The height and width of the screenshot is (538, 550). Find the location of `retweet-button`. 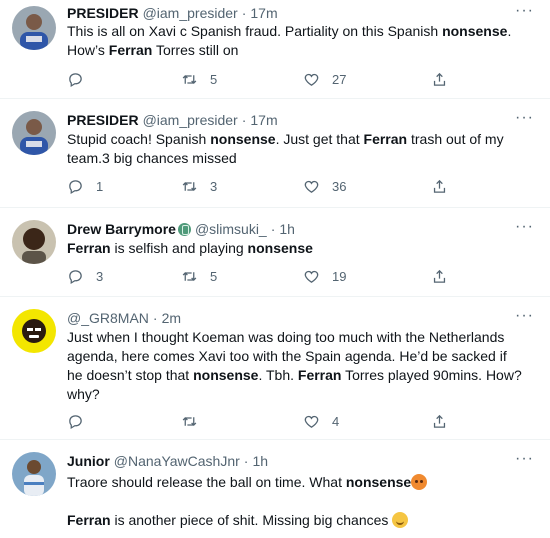

retweet-button is located at coordinates (195, 421).